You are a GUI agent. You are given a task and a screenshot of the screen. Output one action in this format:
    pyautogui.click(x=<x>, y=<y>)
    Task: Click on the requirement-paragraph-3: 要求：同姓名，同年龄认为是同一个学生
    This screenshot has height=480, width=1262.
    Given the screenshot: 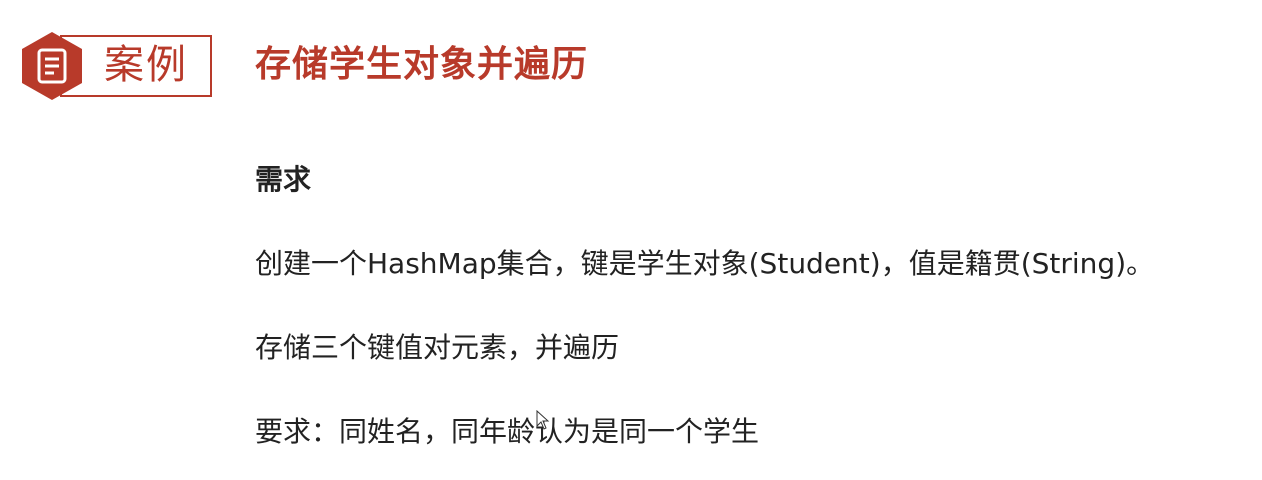 What is the action you would take?
    pyautogui.click(x=507, y=431)
    